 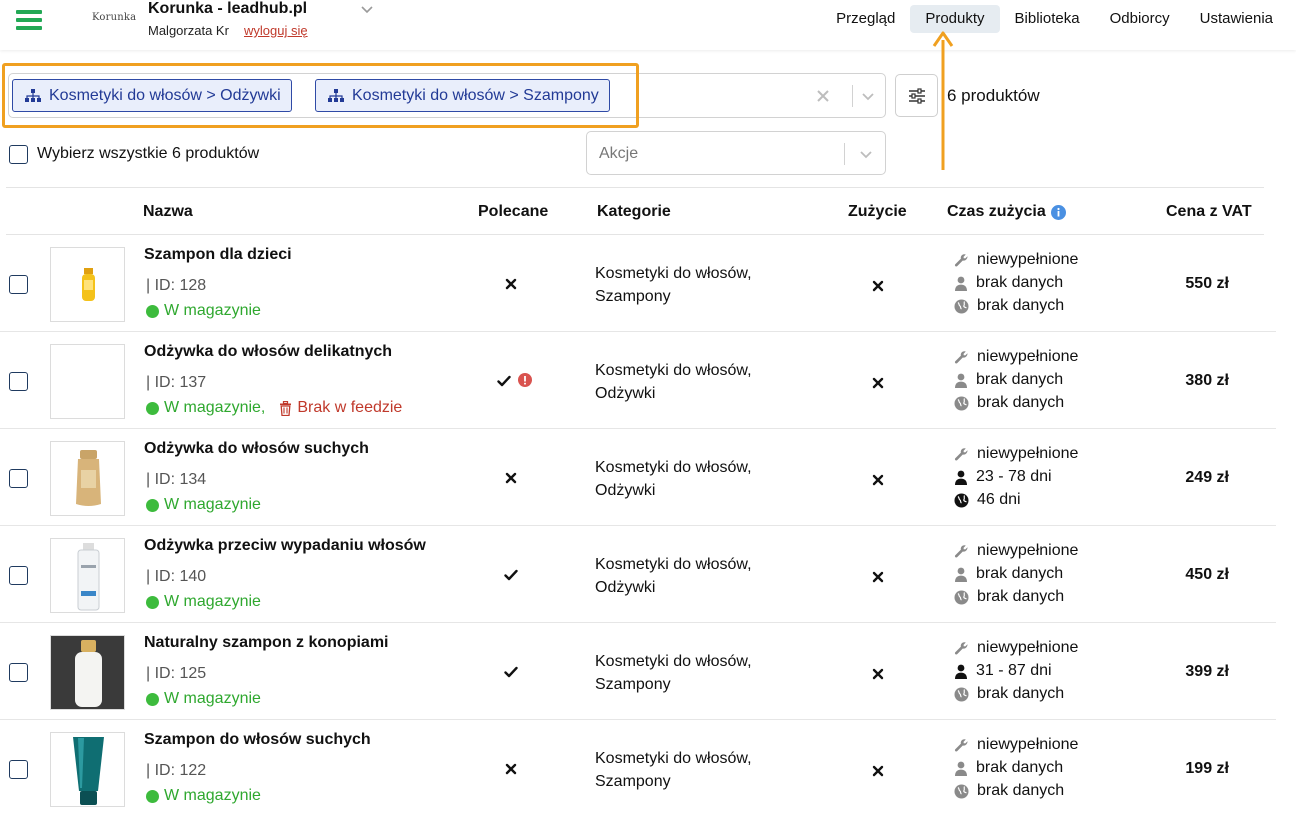 What do you see at coordinates (673, 467) in the screenshot?
I see `category-line: Kosmetyki do włosów,` at bounding box center [673, 467].